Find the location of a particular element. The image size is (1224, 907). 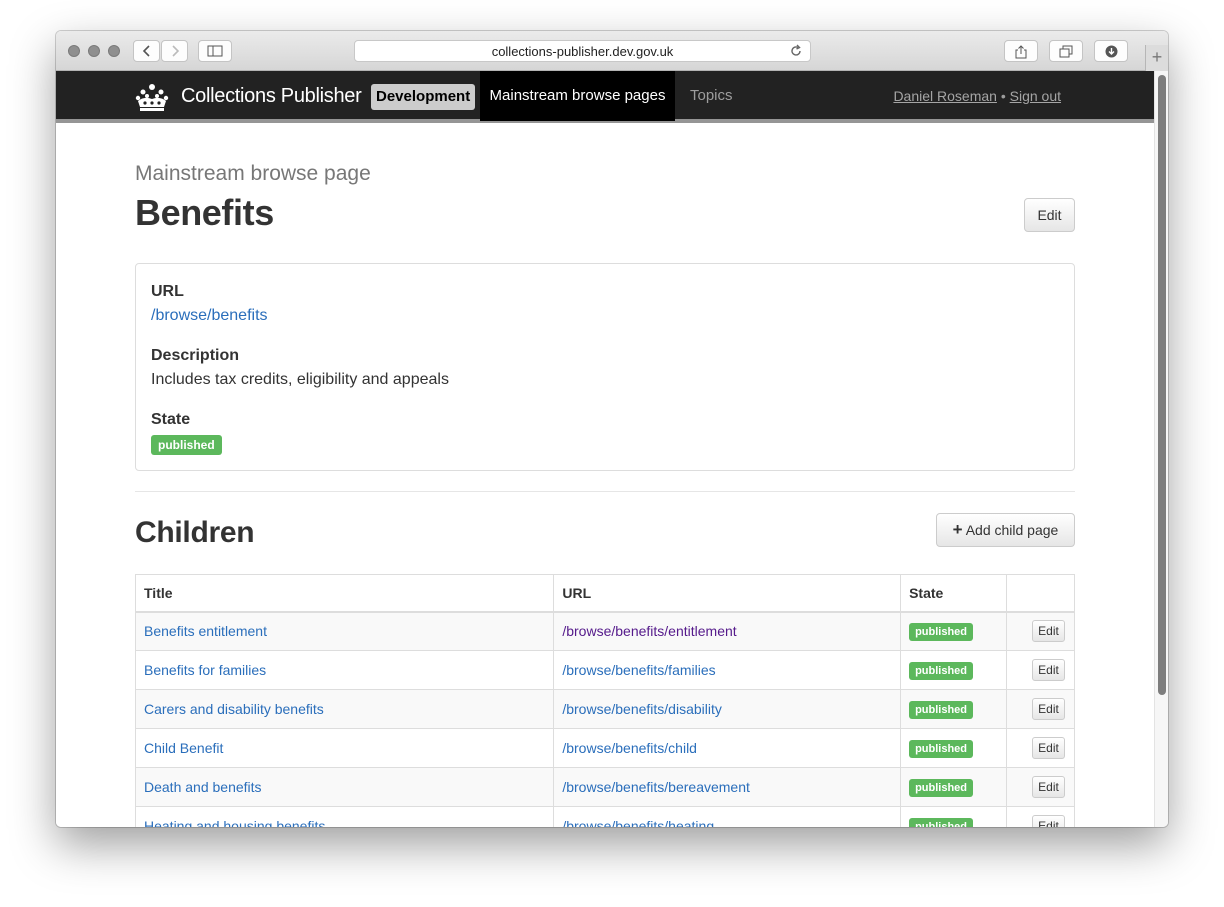

minimize-window-button is located at coordinates (94, 51).